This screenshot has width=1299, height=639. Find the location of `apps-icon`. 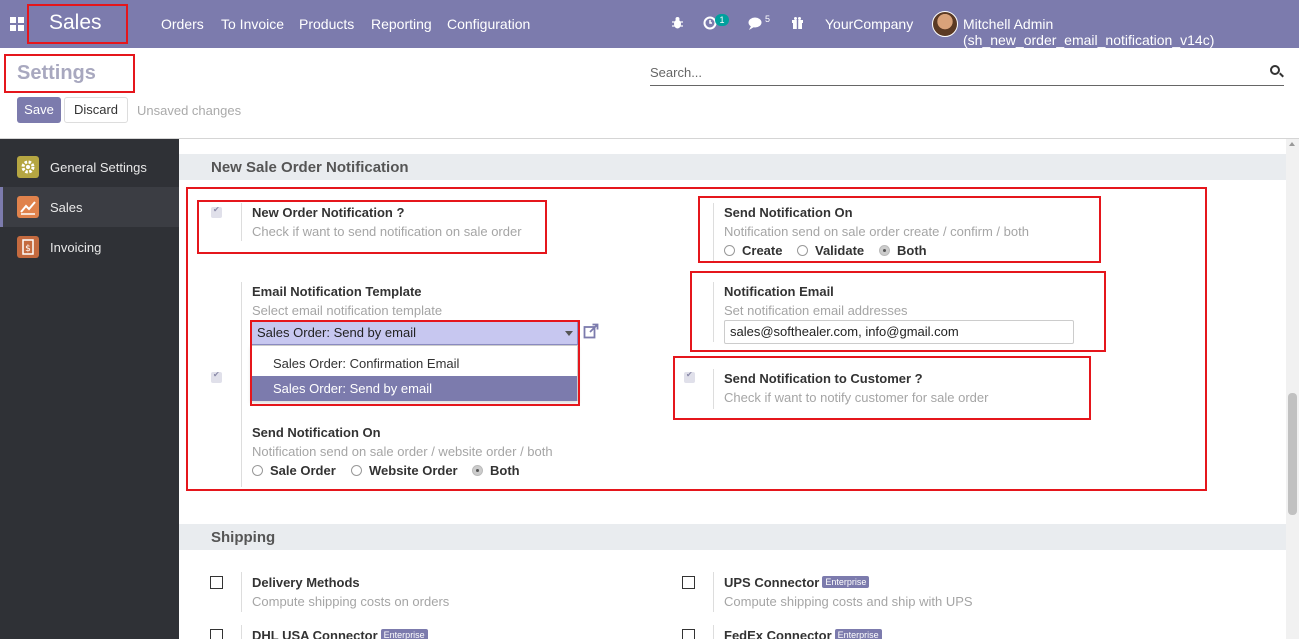

apps-icon is located at coordinates (17, 24).